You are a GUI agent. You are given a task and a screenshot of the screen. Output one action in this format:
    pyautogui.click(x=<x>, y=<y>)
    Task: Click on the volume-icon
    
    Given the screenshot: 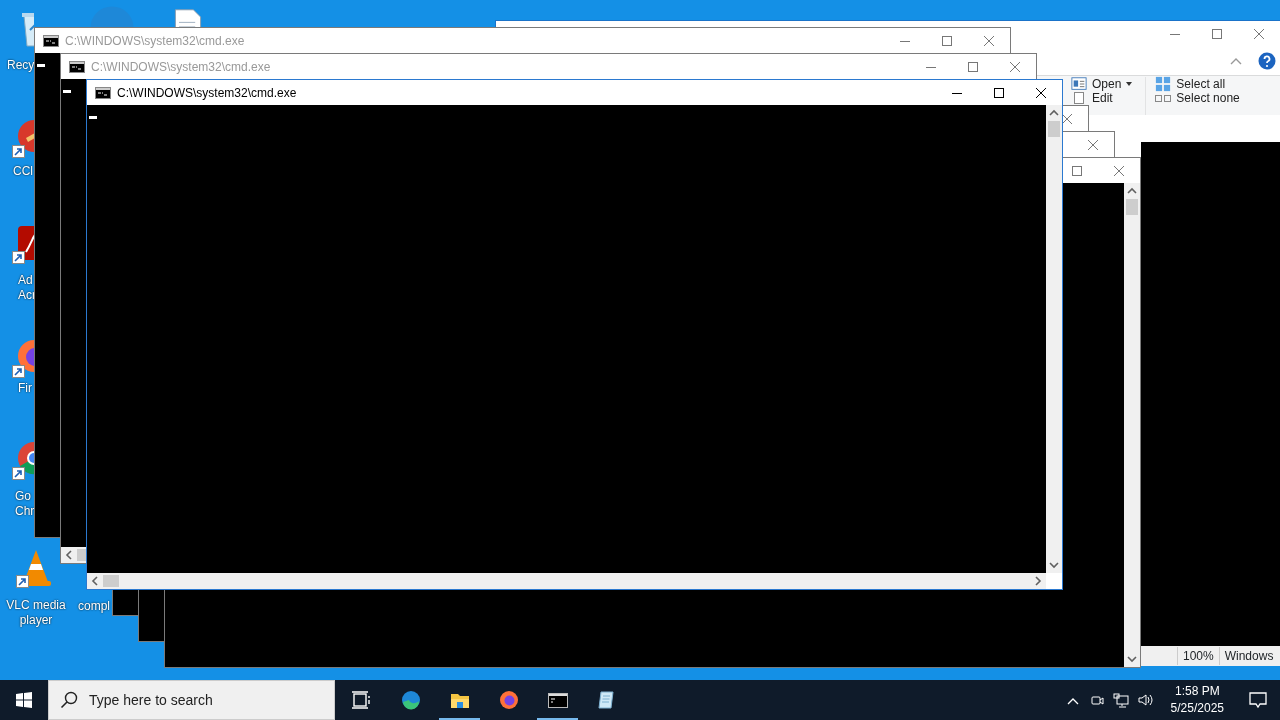 What is the action you would take?
    pyautogui.click(x=1144, y=700)
    